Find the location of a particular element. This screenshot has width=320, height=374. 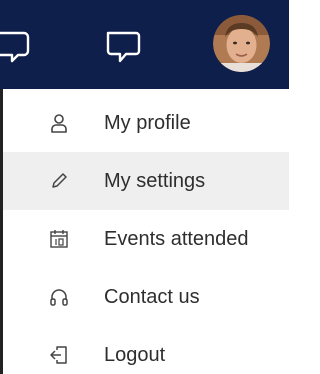

menu-item-logout: Logout is located at coordinates (146, 350).